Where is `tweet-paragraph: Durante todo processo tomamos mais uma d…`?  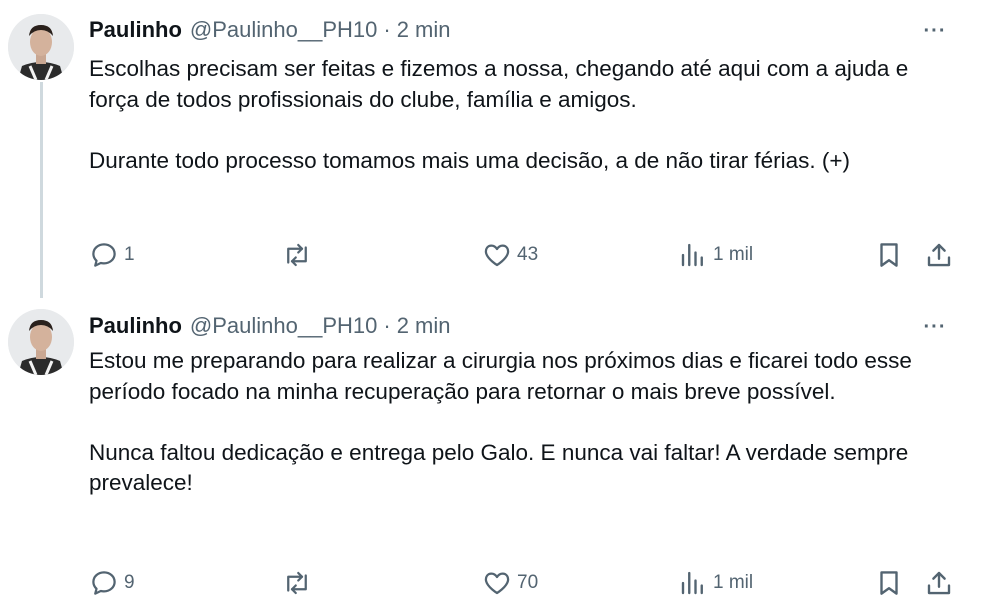
tweet-paragraph: Durante todo processo tomamos mais uma d… is located at coordinates (469, 160).